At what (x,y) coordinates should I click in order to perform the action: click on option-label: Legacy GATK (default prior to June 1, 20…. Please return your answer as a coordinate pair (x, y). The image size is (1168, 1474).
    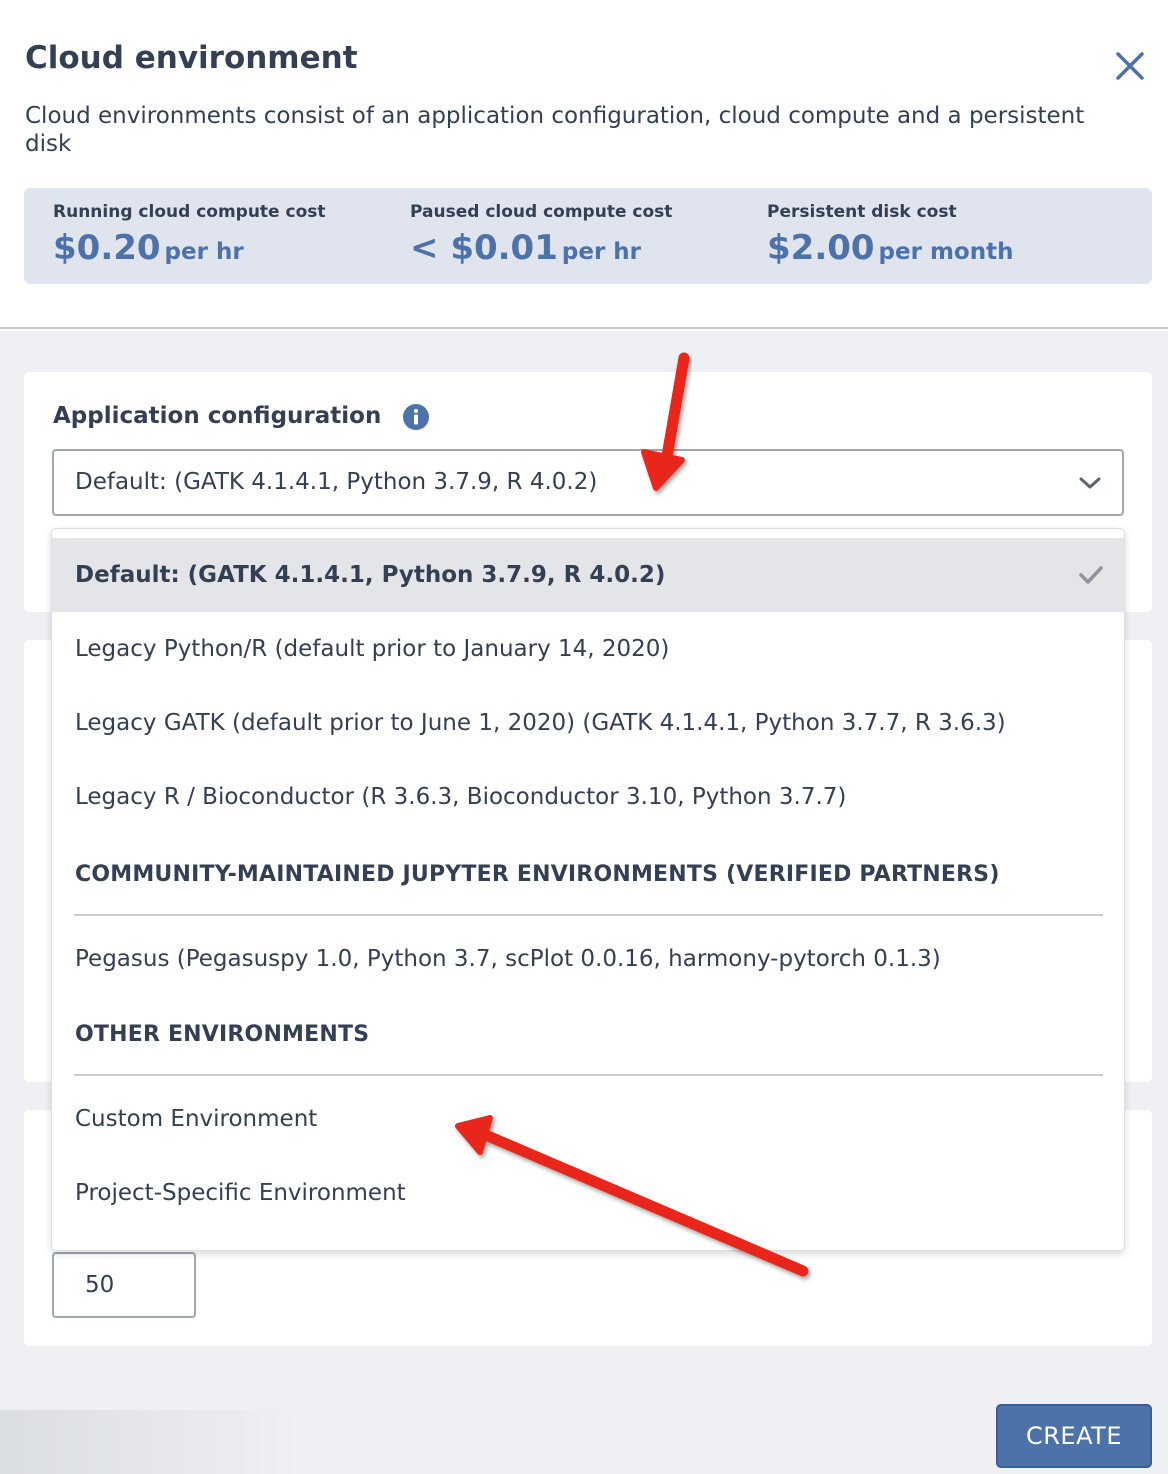
    Looking at the image, I should click on (540, 723).